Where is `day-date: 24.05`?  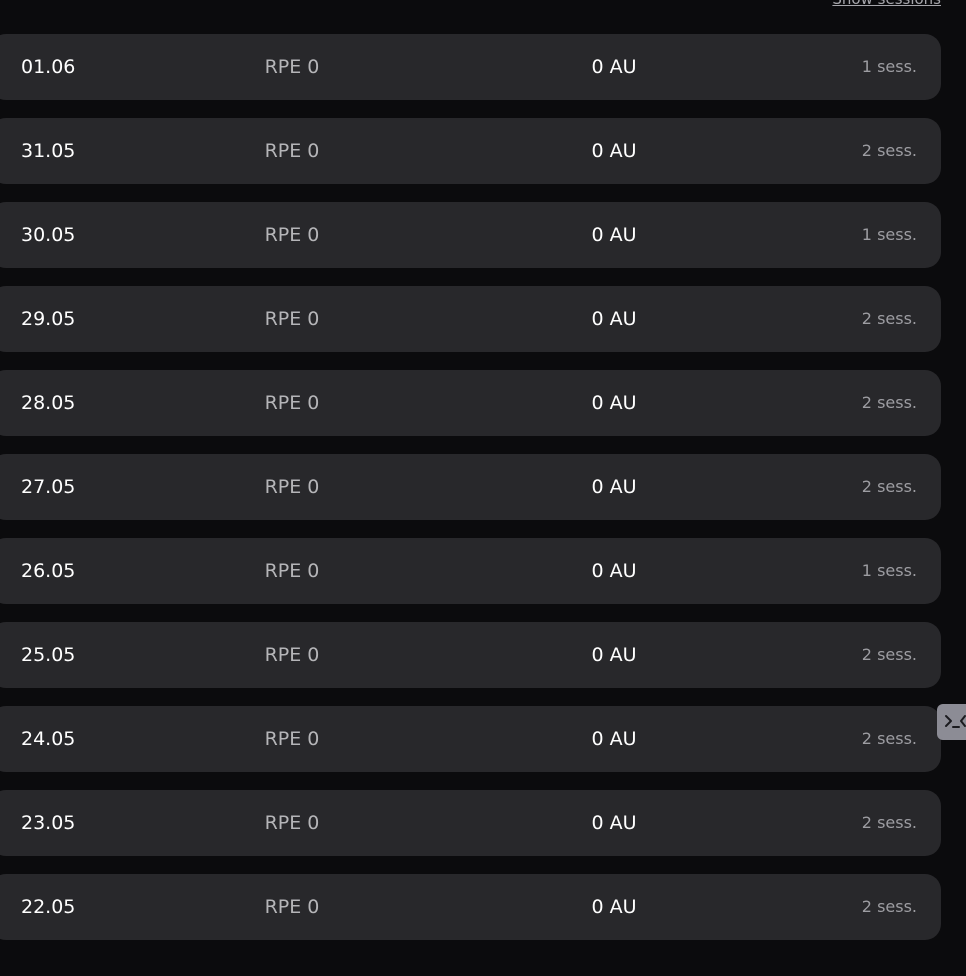
day-date: 24.05 is located at coordinates (48, 739).